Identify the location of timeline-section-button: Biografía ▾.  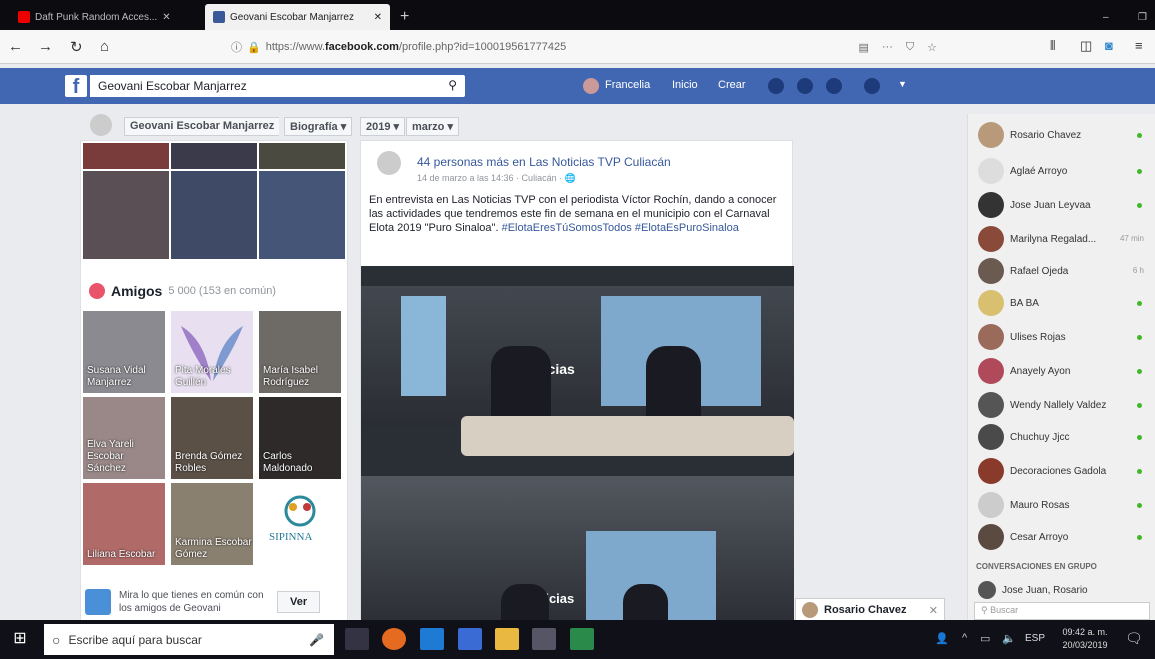
(318, 126).